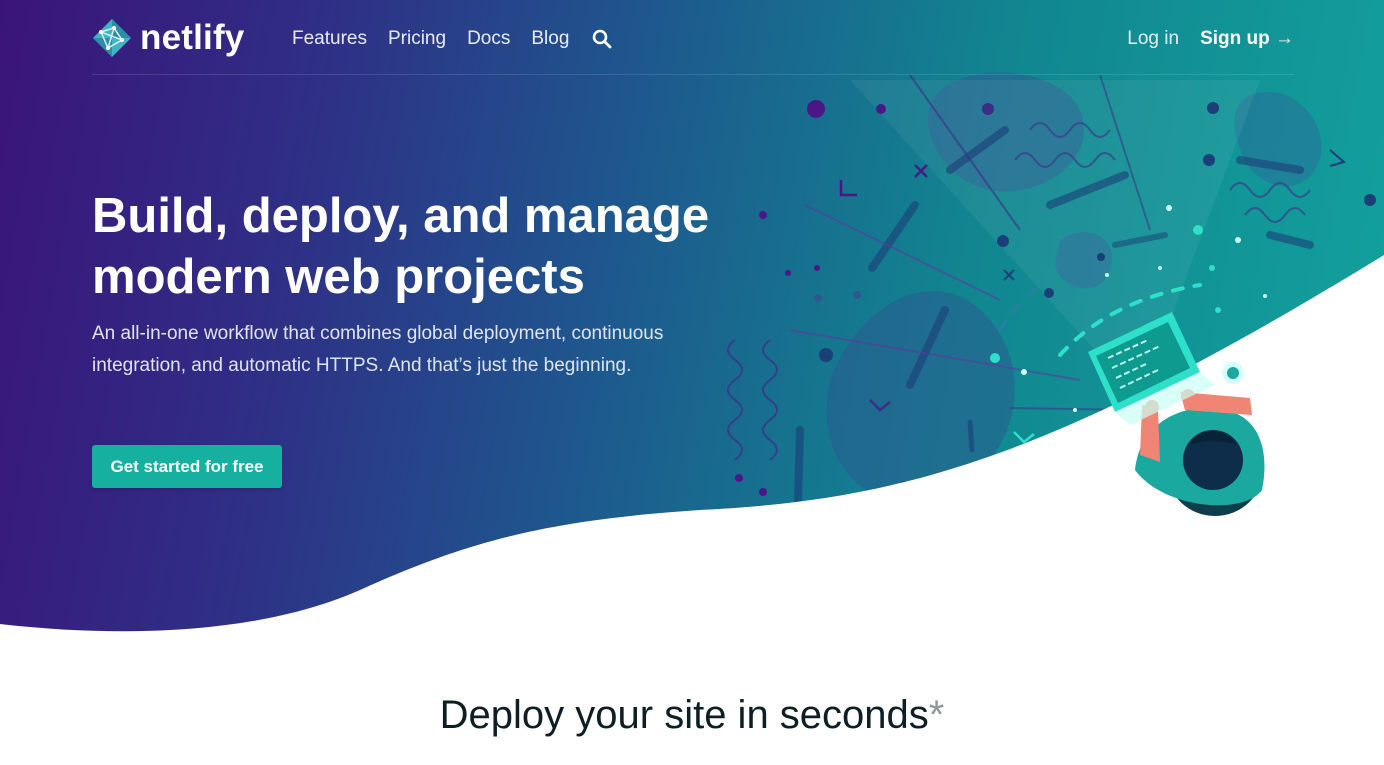 Image resolution: width=1384 pixels, height=765 pixels. Describe the element at coordinates (550, 39) in the screenshot. I see `nav-link-blog: Blog` at that location.